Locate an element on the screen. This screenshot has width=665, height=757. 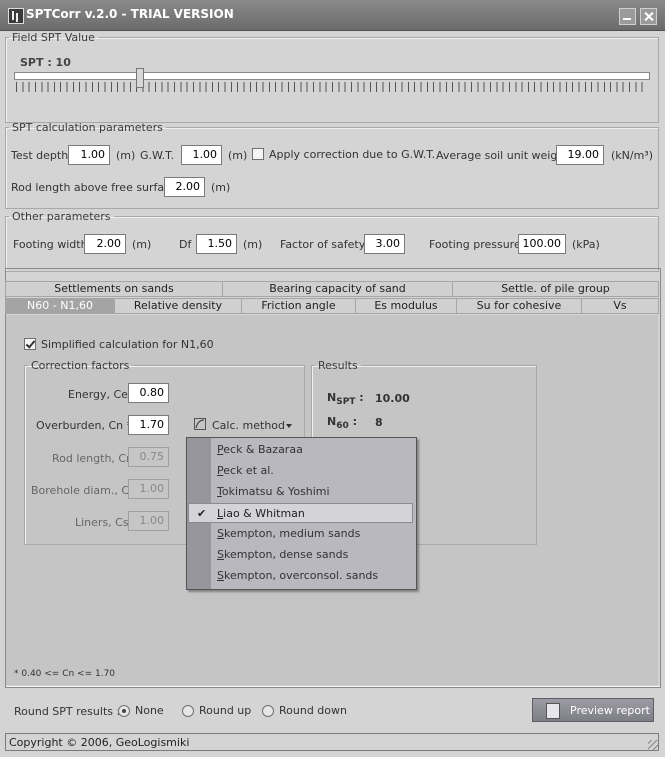
menu-item-skempton-overconsol: Skempton, overconsol. sands is located at coordinates (300, 576).